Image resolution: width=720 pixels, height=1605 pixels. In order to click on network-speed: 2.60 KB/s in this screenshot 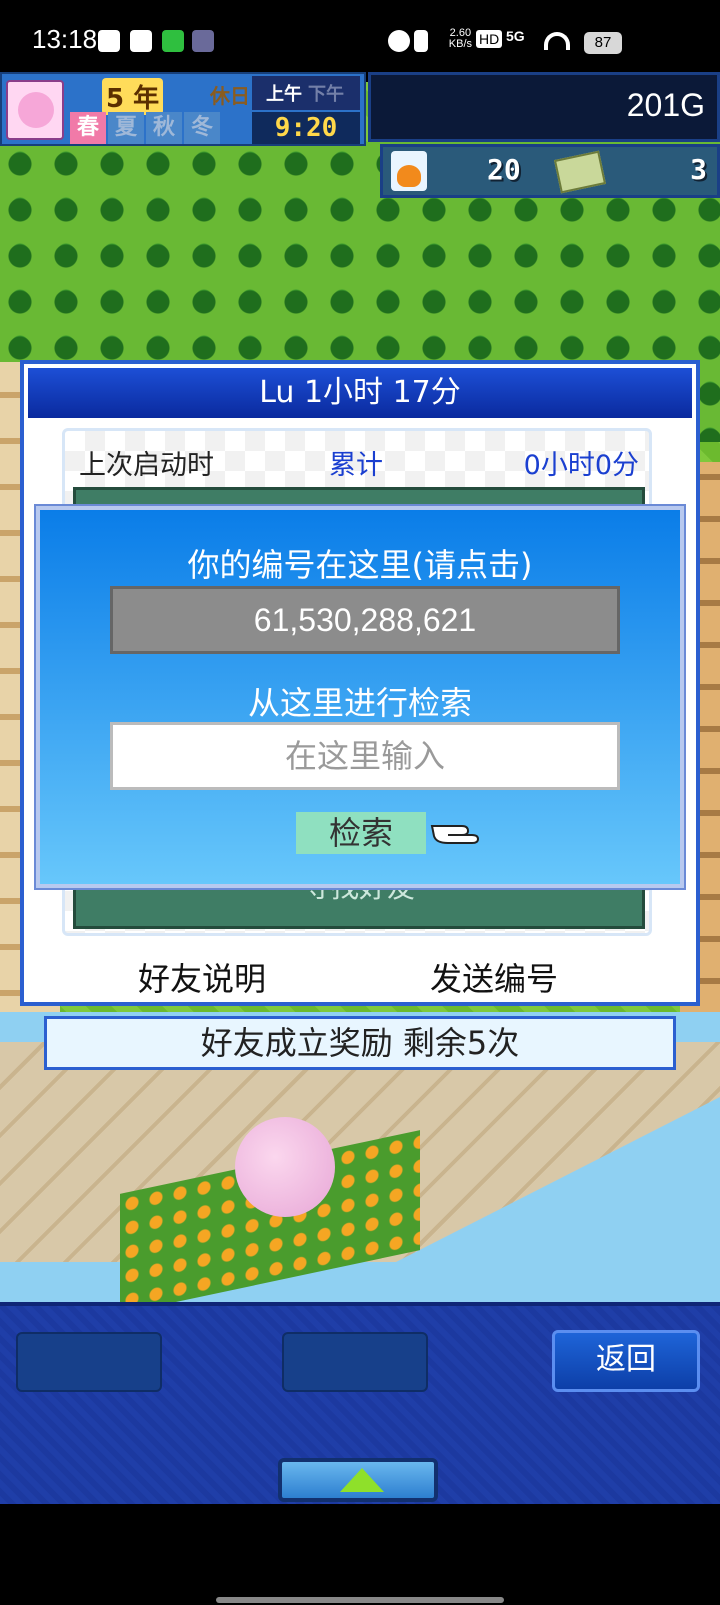, I will do `click(460, 39)`.